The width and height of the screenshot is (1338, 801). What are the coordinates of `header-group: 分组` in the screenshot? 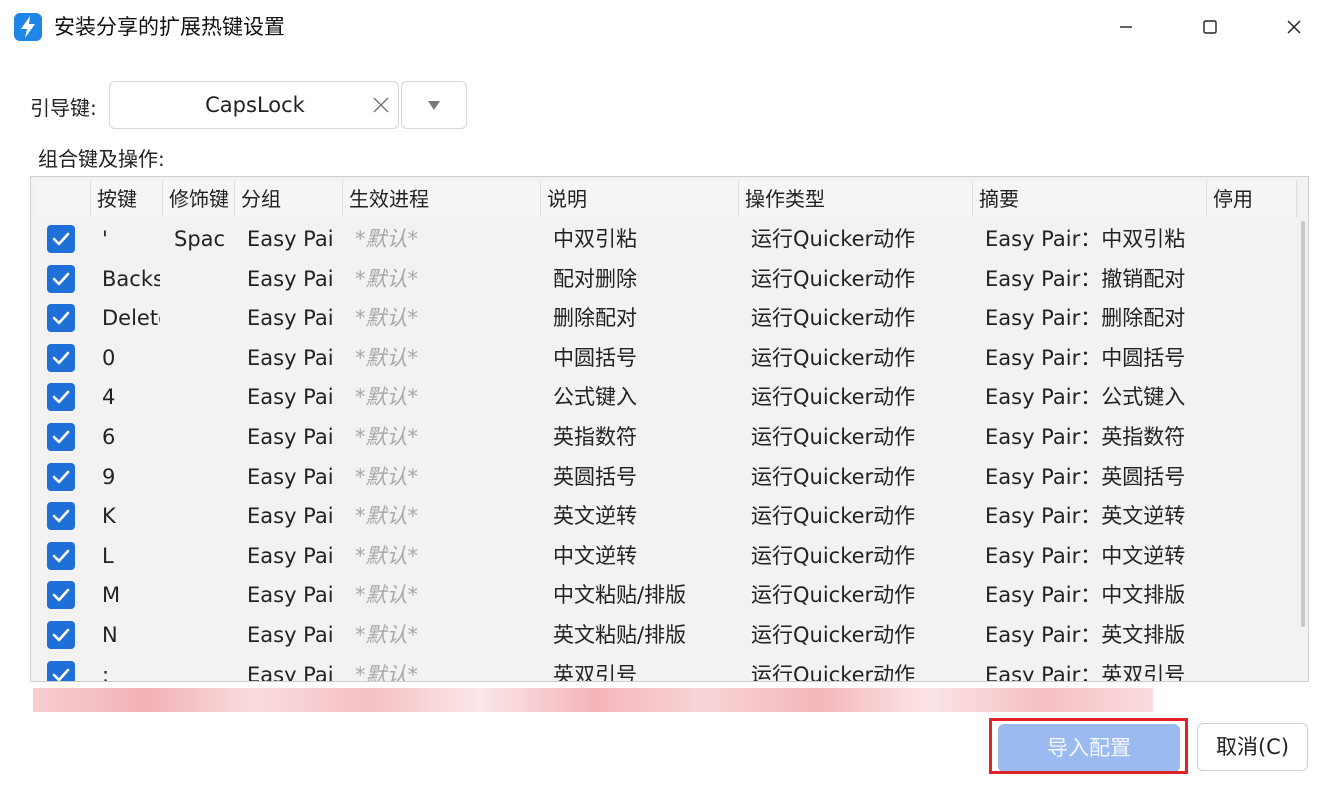 It's located at (289, 199).